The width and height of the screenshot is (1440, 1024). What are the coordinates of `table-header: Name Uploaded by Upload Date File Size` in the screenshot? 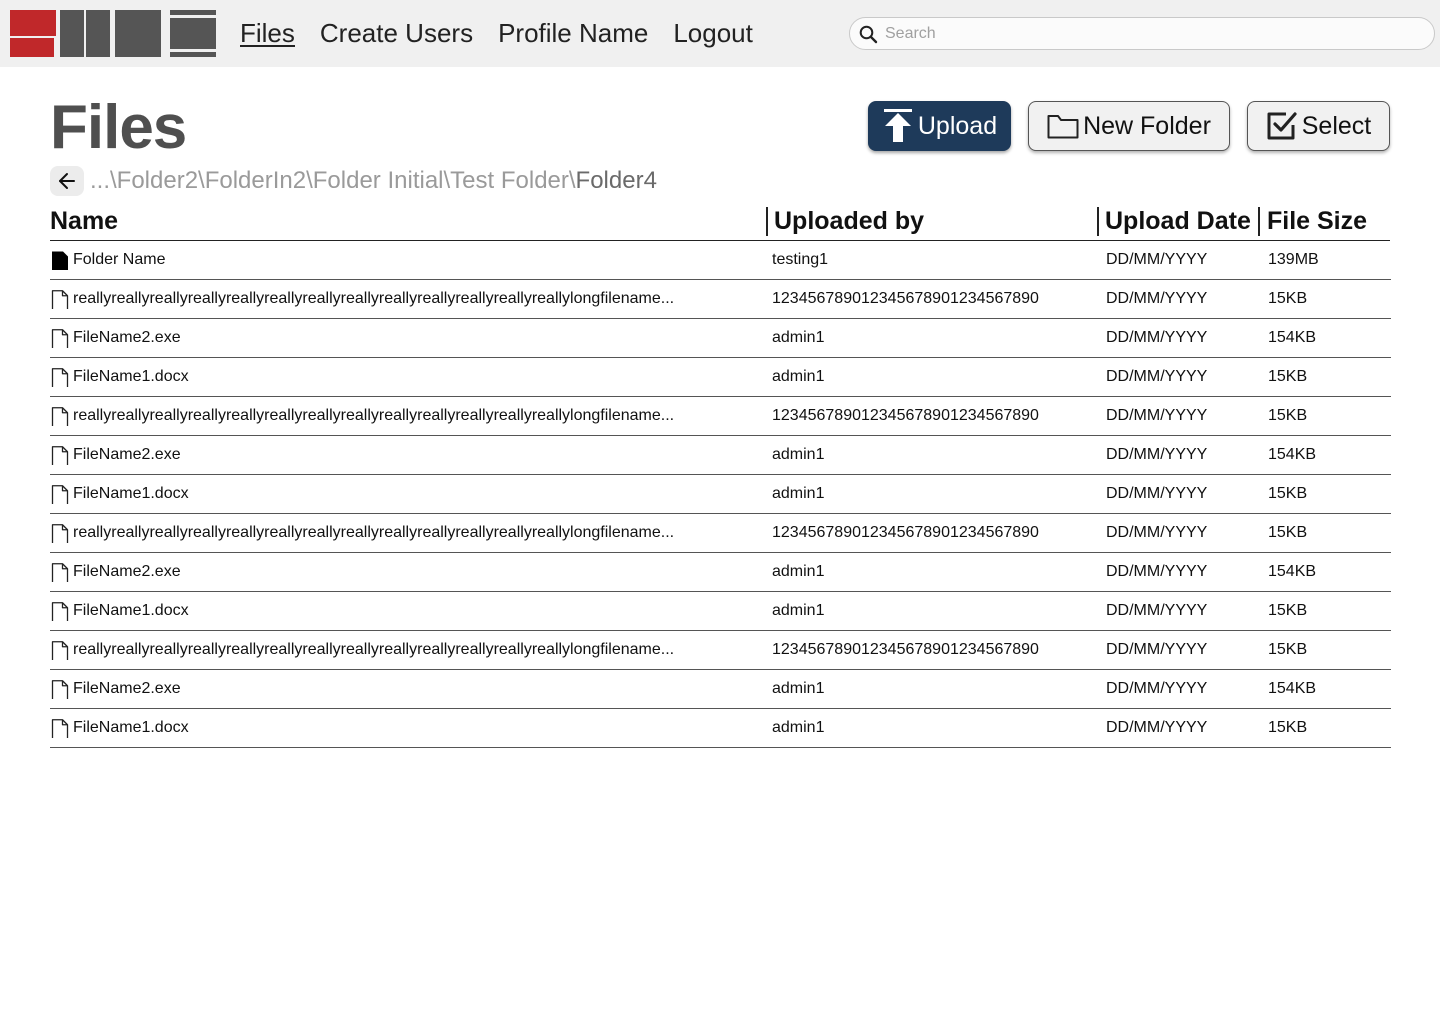 It's located at (720, 222).